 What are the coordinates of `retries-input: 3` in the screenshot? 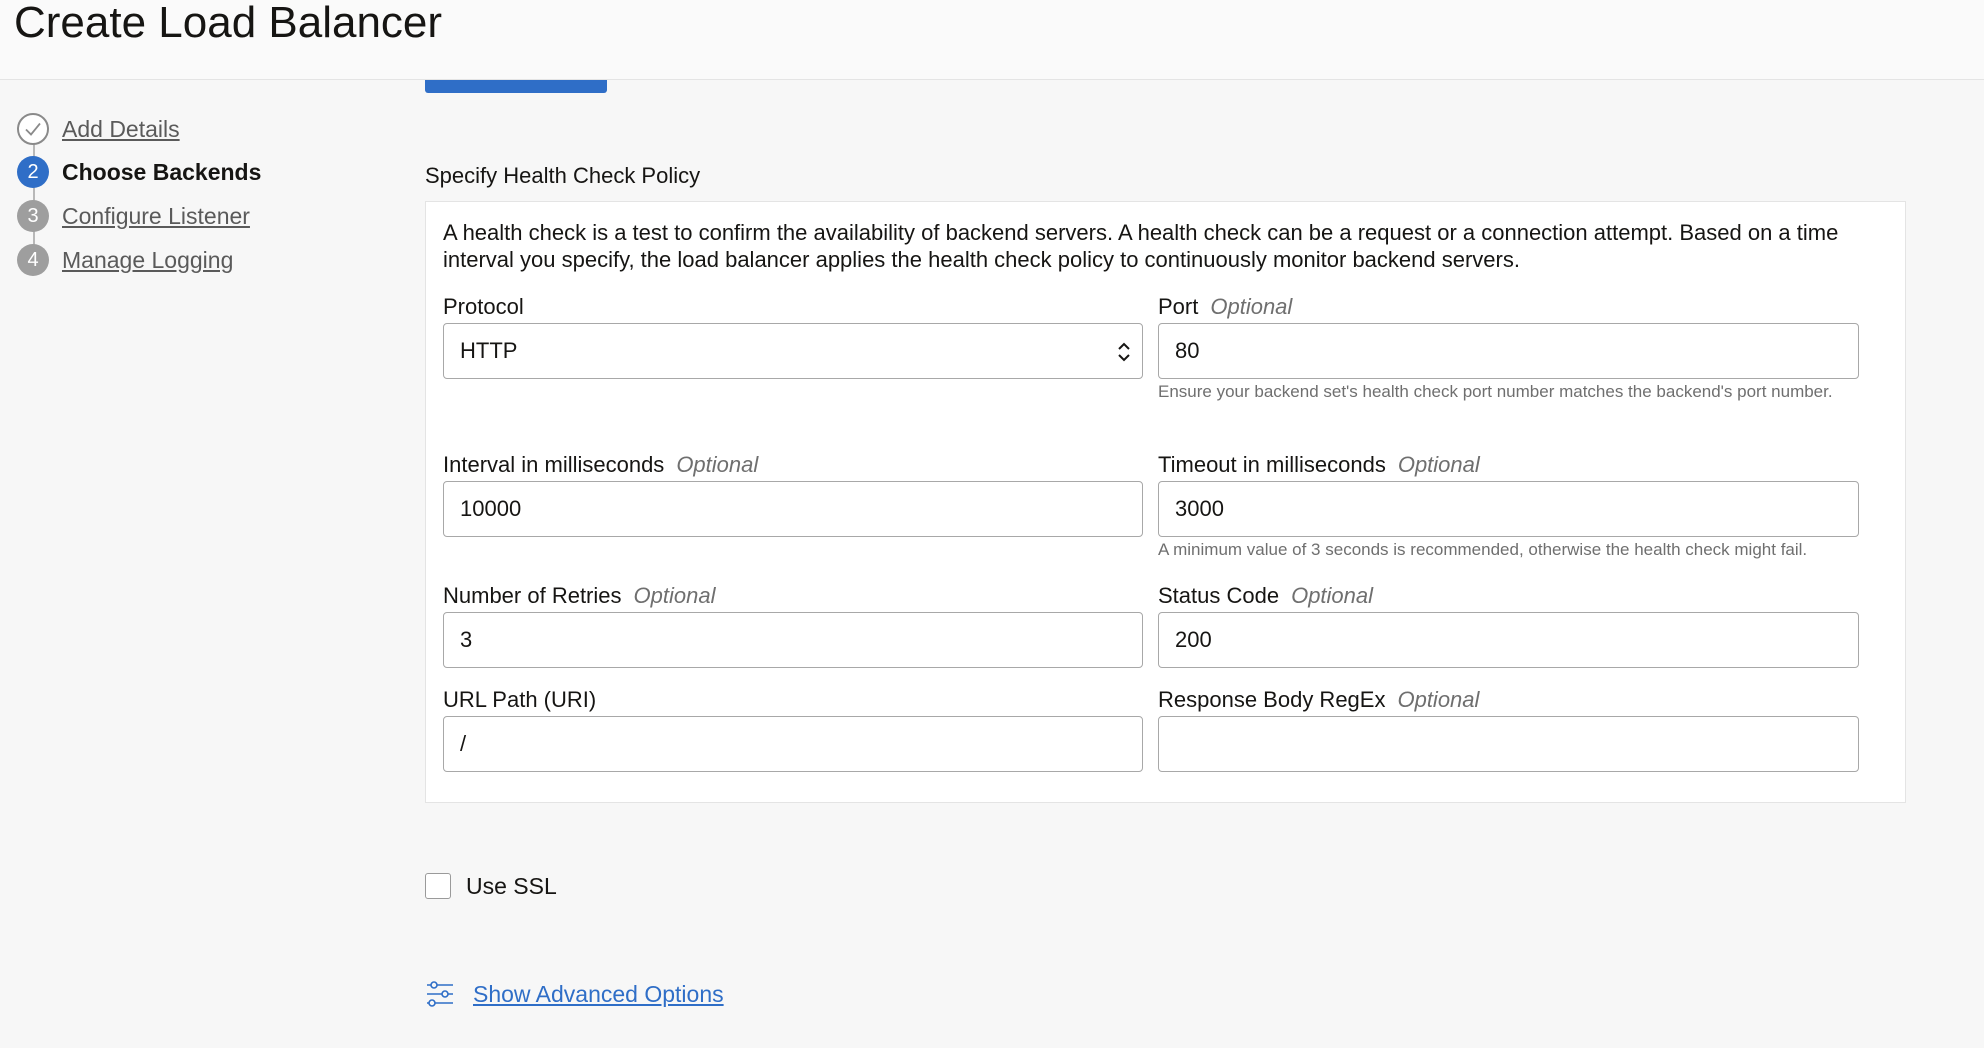 It's located at (793, 640).